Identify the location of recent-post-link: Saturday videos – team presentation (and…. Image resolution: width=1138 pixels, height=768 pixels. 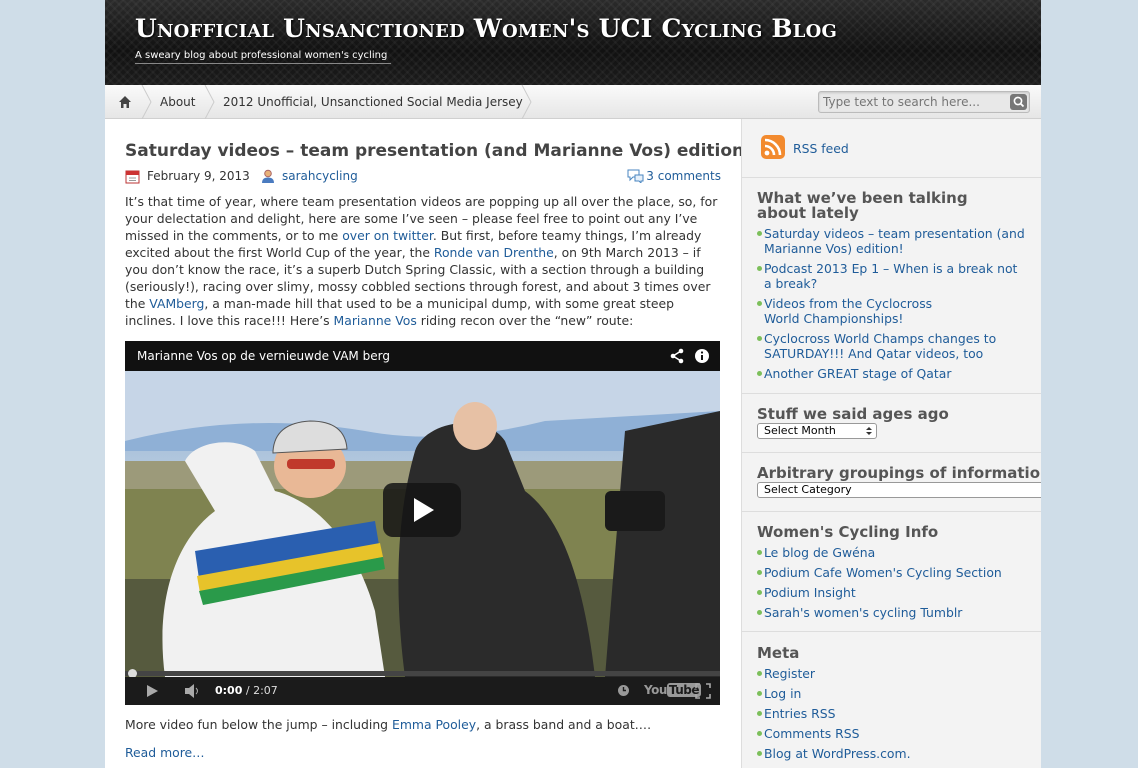
(891, 241).